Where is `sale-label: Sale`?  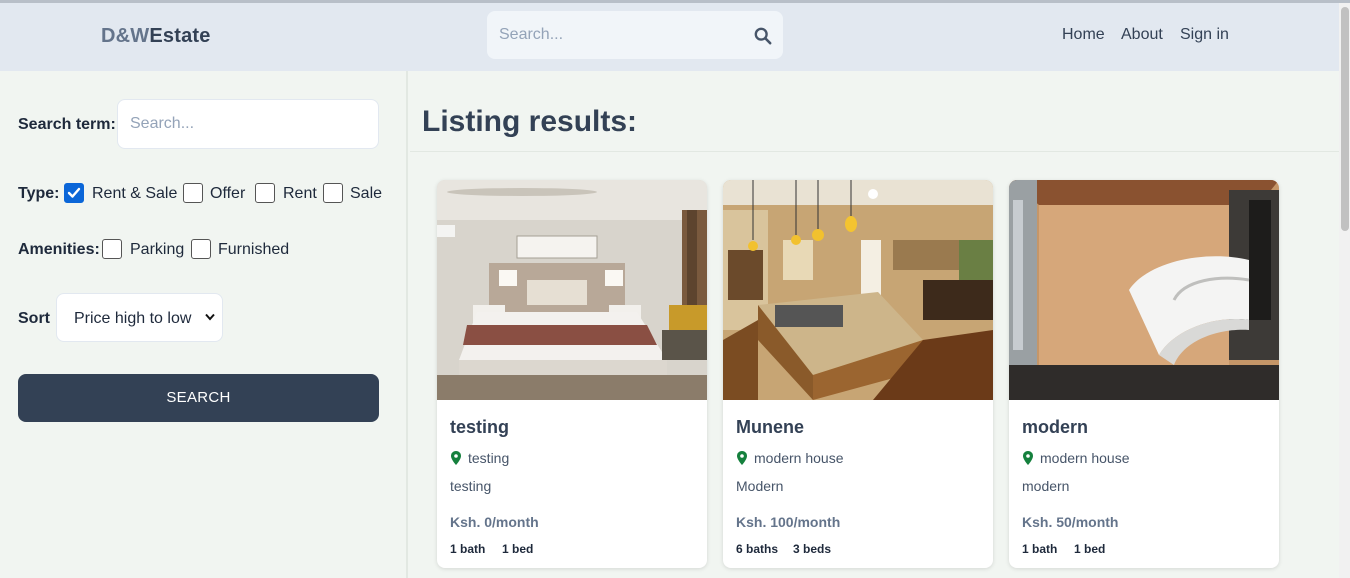
sale-label: Sale is located at coordinates (366, 193).